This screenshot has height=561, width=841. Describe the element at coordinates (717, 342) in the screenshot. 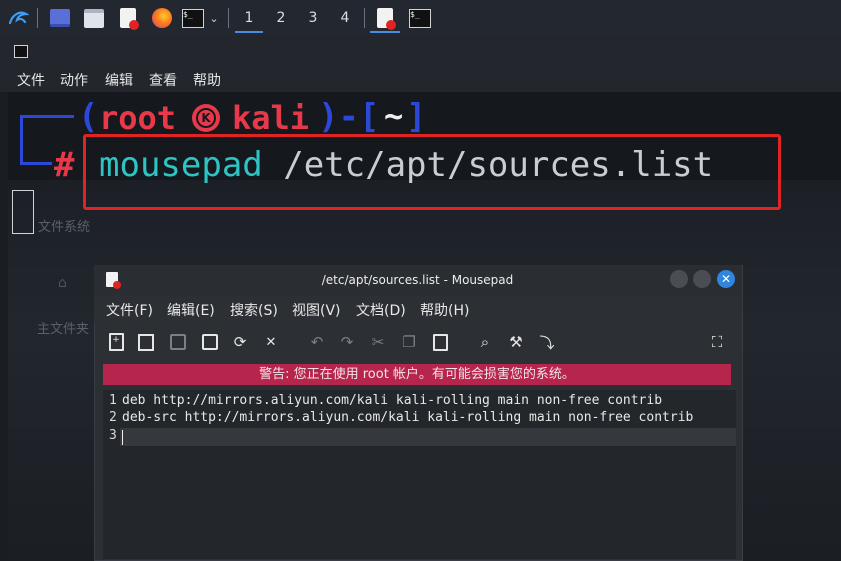

I see `fullscreen-icon: ⛶` at that location.